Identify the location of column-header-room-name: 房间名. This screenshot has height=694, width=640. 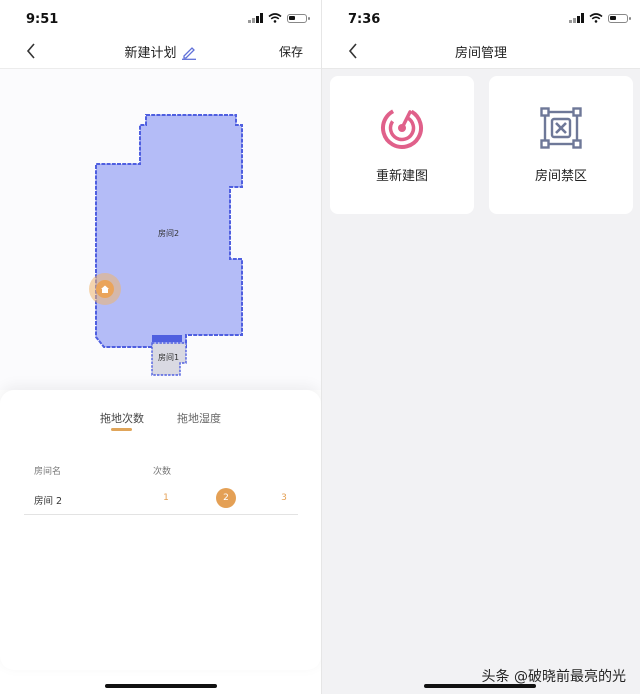
(48, 472).